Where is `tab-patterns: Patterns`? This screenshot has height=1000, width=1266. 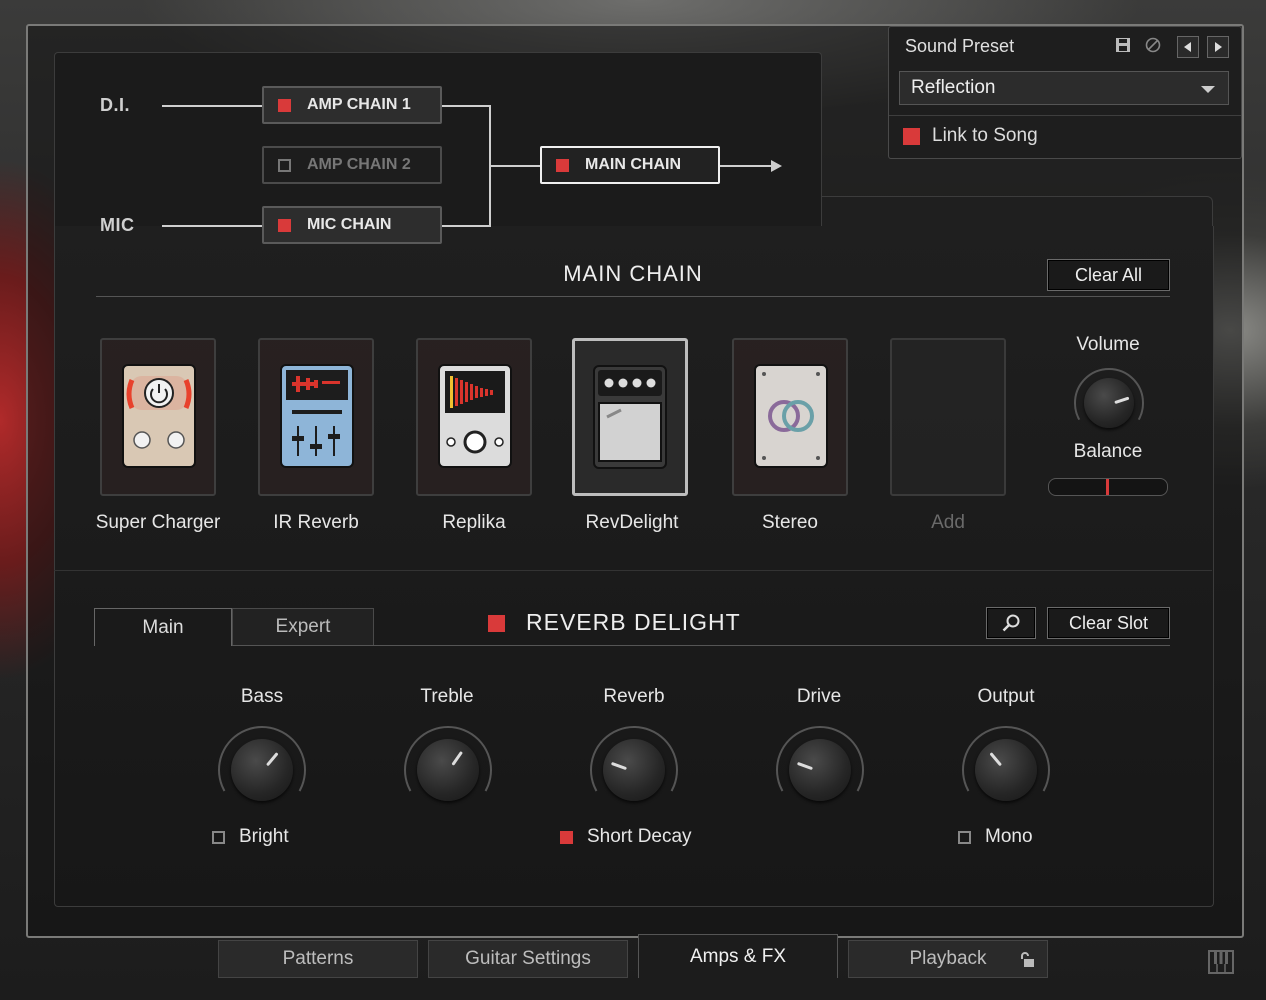
tab-patterns: Patterns is located at coordinates (318, 959).